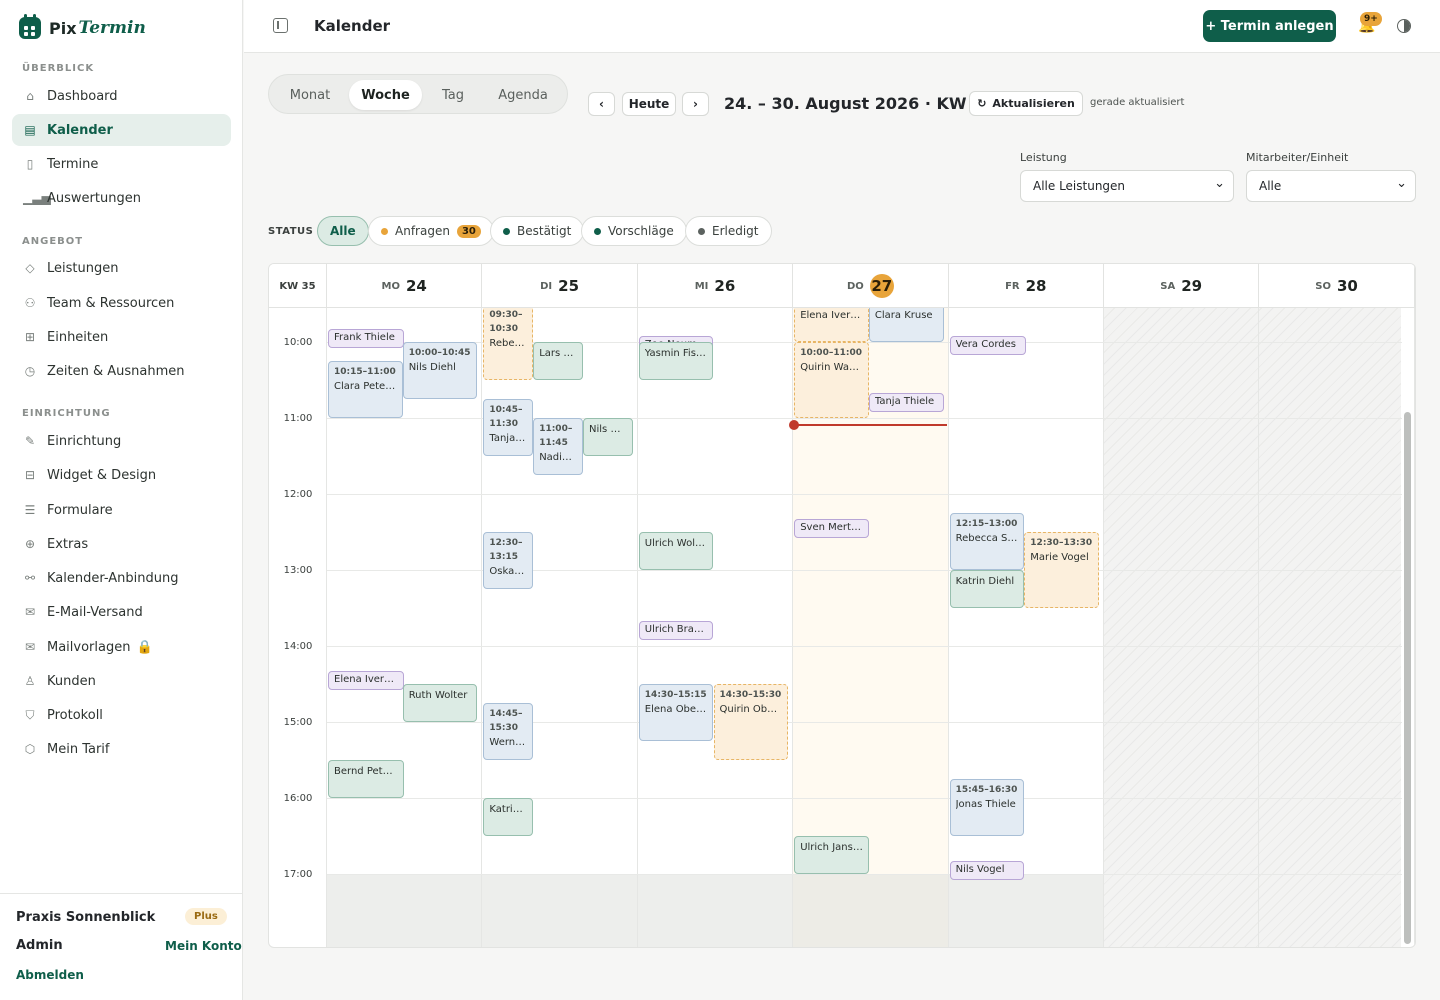  I want to click on sidebar-item-team: ⚇ Team & Ressourcen, so click(121, 303).